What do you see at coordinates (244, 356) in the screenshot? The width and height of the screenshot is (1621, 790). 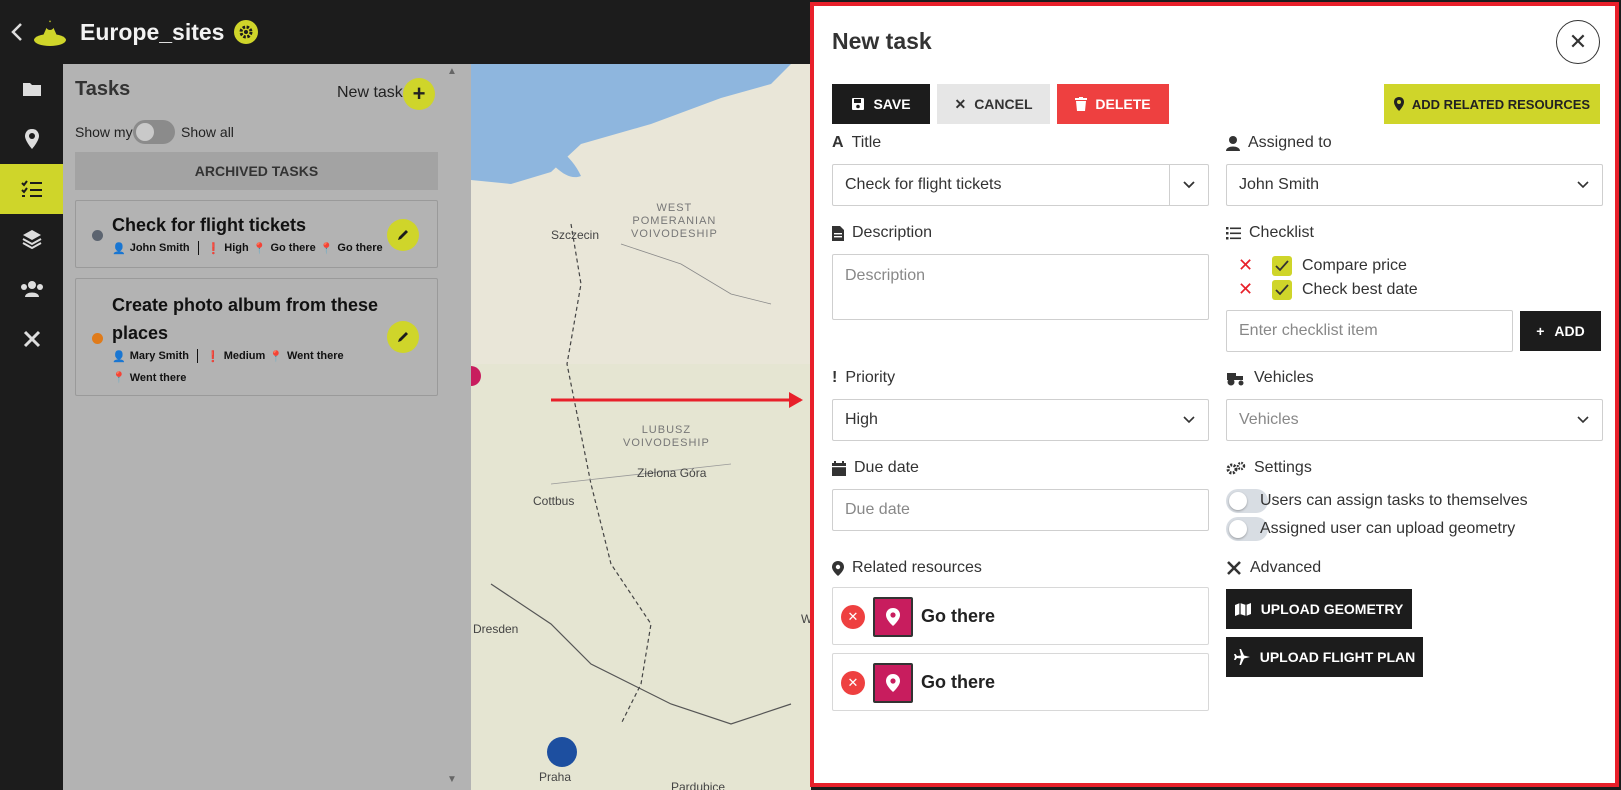 I see `task-priority: Medium` at bounding box center [244, 356].